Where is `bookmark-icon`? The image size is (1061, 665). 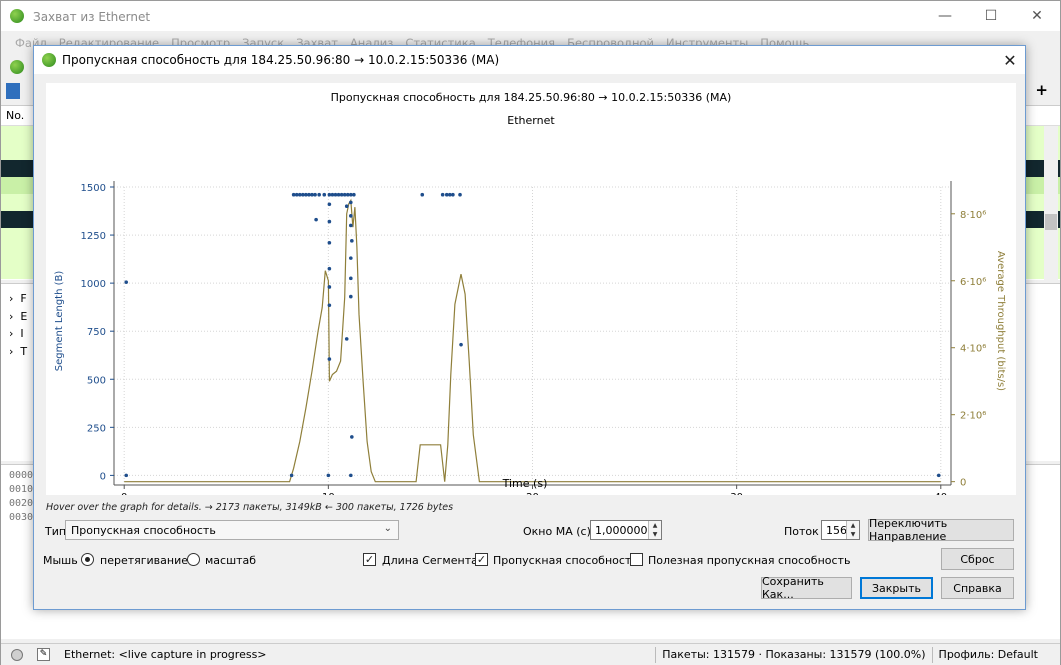
bookmark-icon is located at coordinates (13, 91).